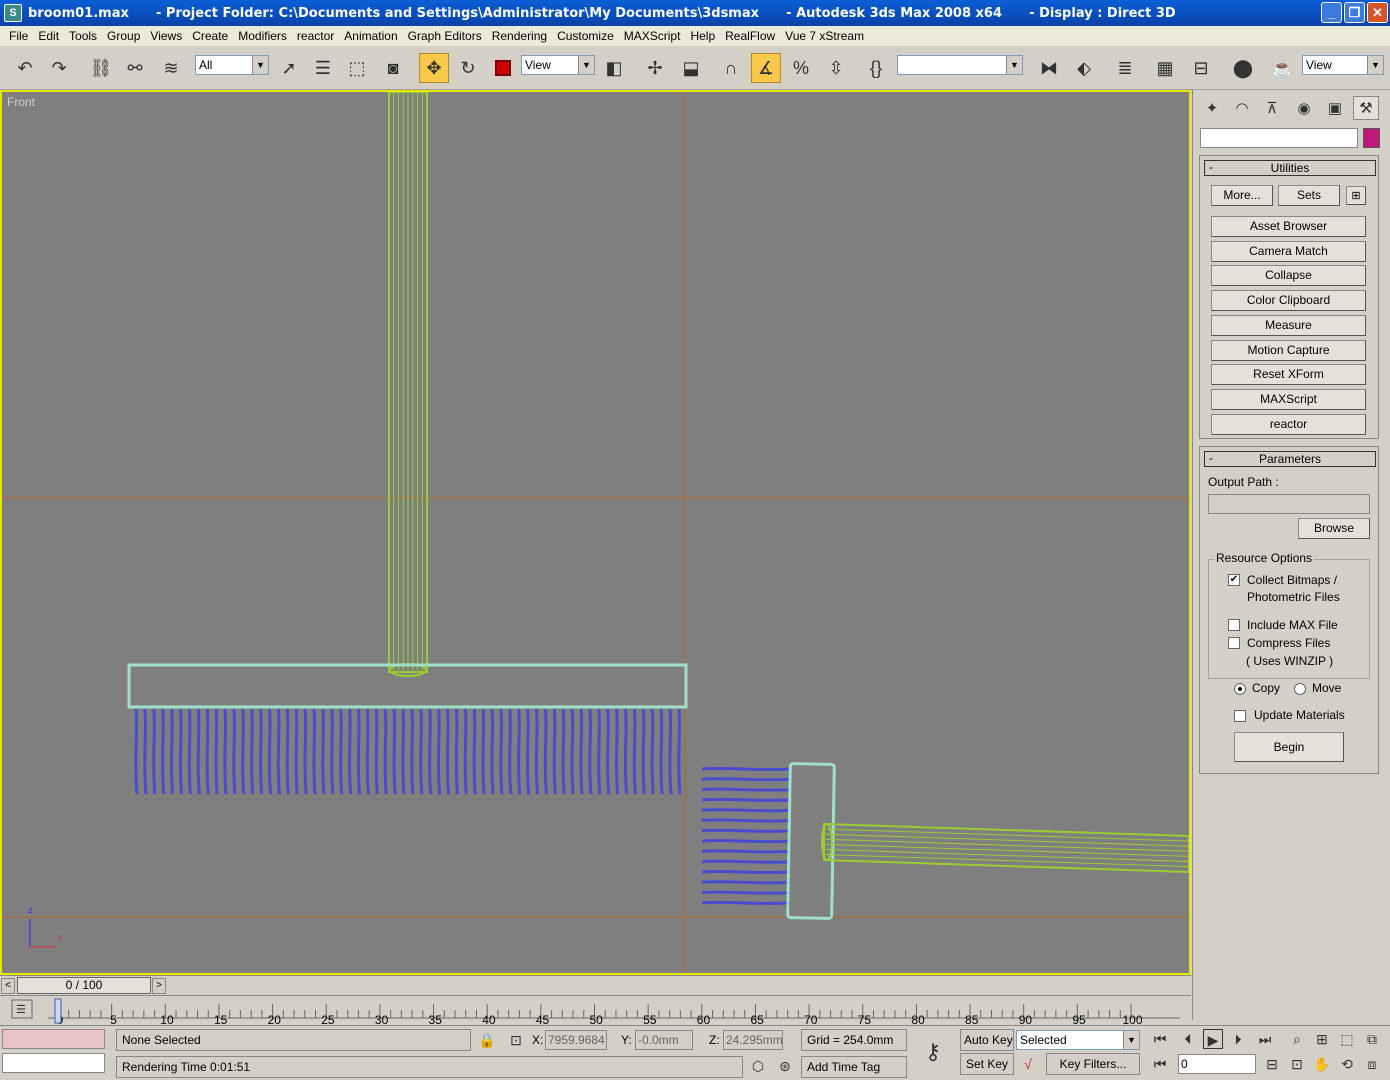  What do you see at coordinates (785, 1066) in the screenshot?
I see `time-tag-icon: ⊛` at bounding box center [785, 1066].